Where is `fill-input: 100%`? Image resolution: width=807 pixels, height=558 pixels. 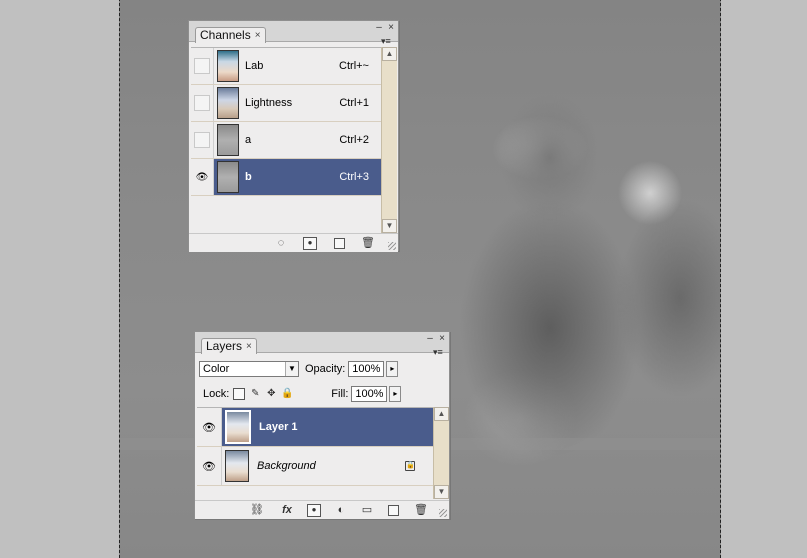 fill-input: 100% is located at coordinates (369, 394).